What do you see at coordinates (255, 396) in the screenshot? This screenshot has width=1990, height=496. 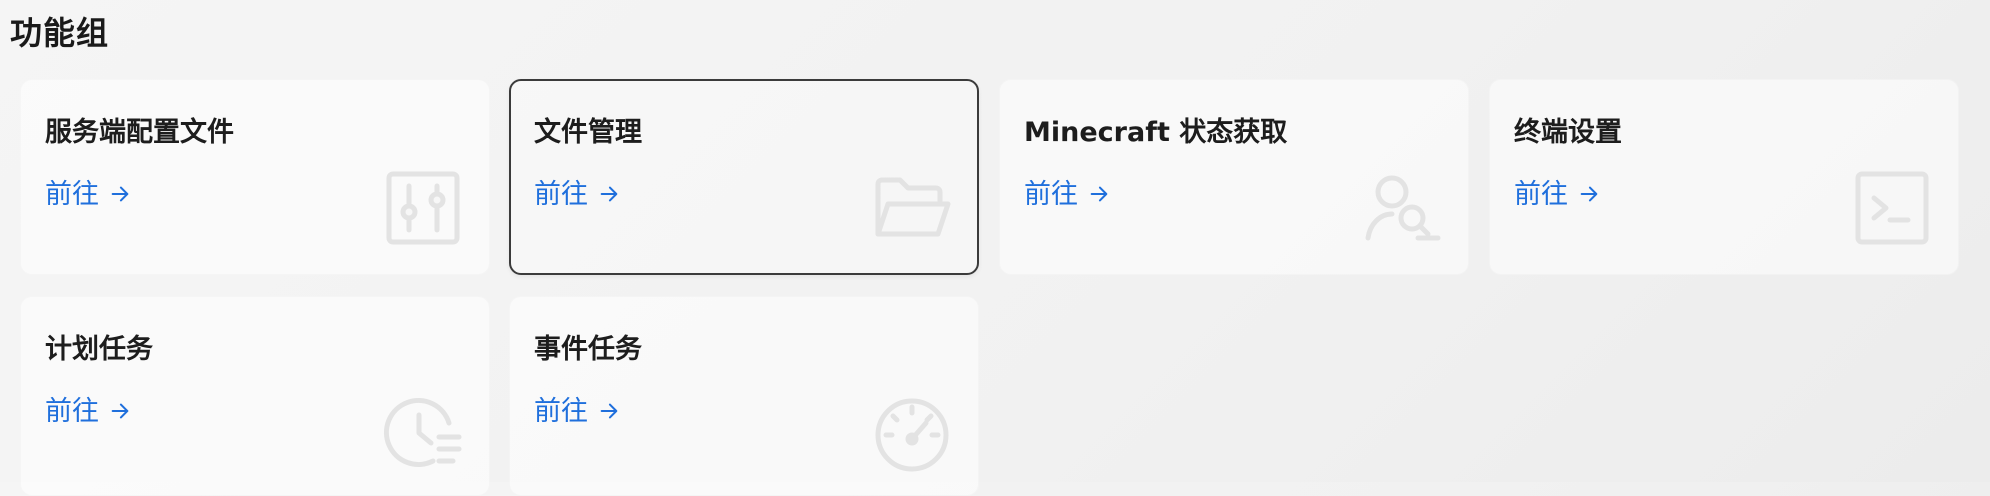 I see `card-scheduled-tasks: 计划任务 前往` at bounding box center [255, 396].